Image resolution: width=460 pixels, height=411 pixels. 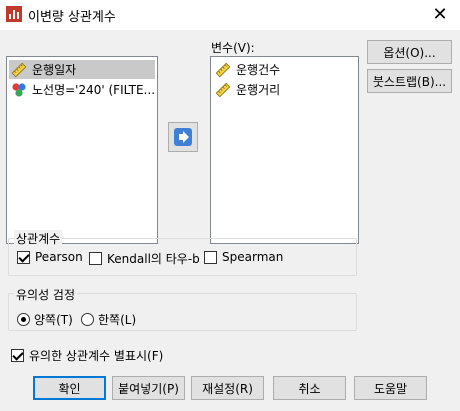 I want to click on title-bar: 이변량 상관계수 ✕, so click(x=230, y=15).